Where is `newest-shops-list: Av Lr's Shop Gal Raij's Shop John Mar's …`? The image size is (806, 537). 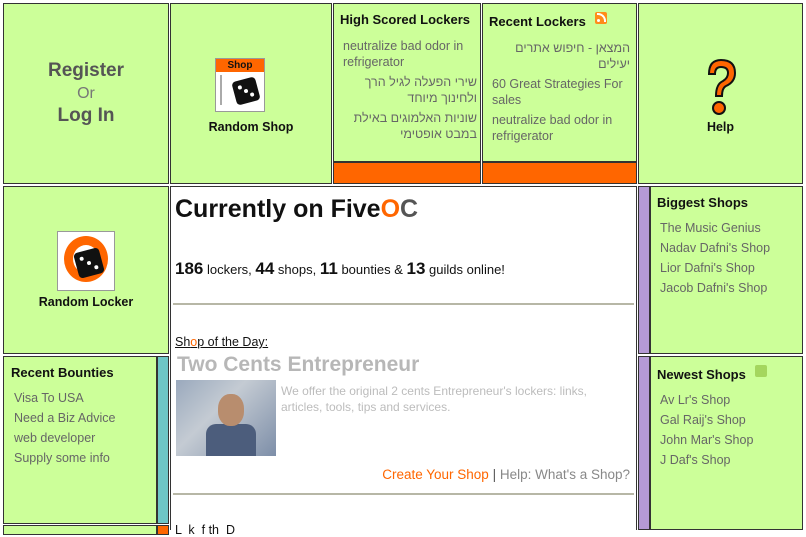 newest-shops-list: Av Lr's Shop Gal Raij's Shop John Mar's … is located at coordinates (706, 432).